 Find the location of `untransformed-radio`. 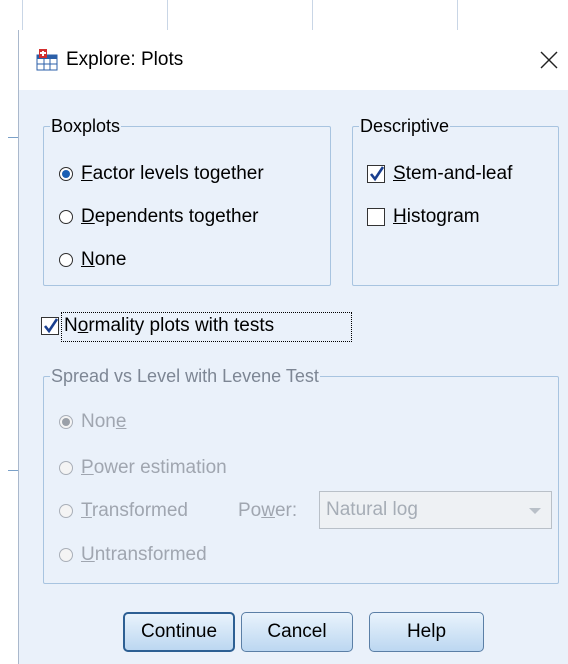

untransformed-radio is located at coordinates (66, 555).